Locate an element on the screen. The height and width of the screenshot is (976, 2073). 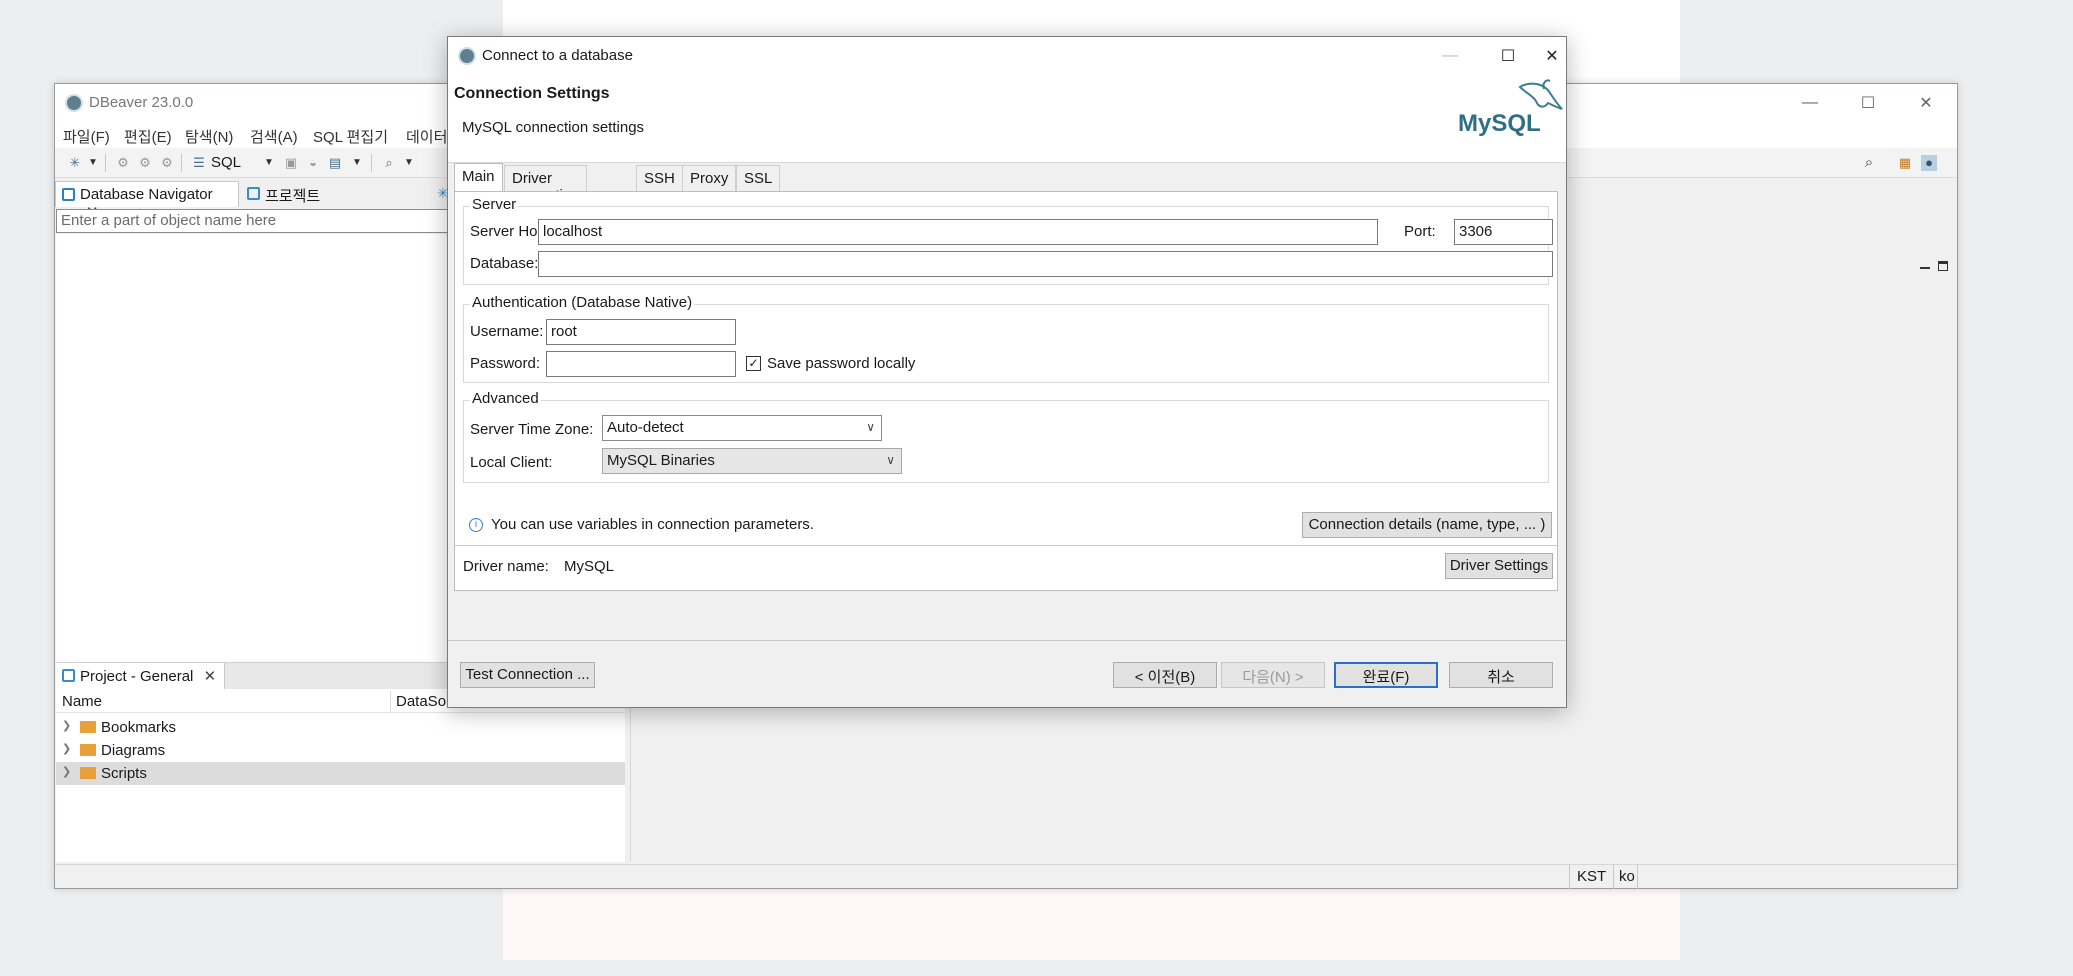
tab-project-general-label: Project - General is located at coordinates (137, 676).